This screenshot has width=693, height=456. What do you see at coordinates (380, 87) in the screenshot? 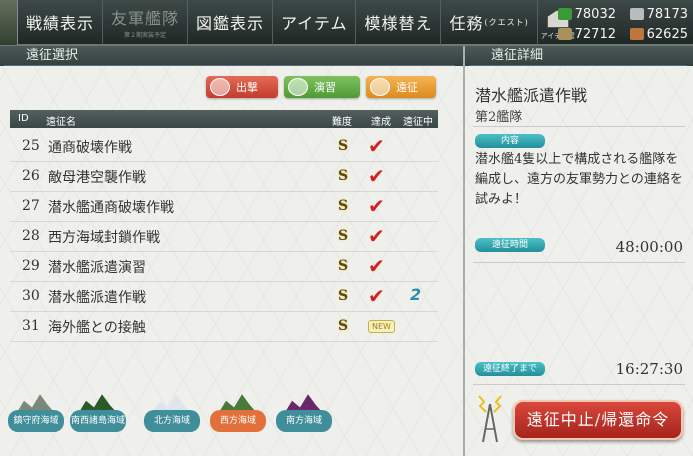
I see `compass-icon` at bounding box center [380, 87].